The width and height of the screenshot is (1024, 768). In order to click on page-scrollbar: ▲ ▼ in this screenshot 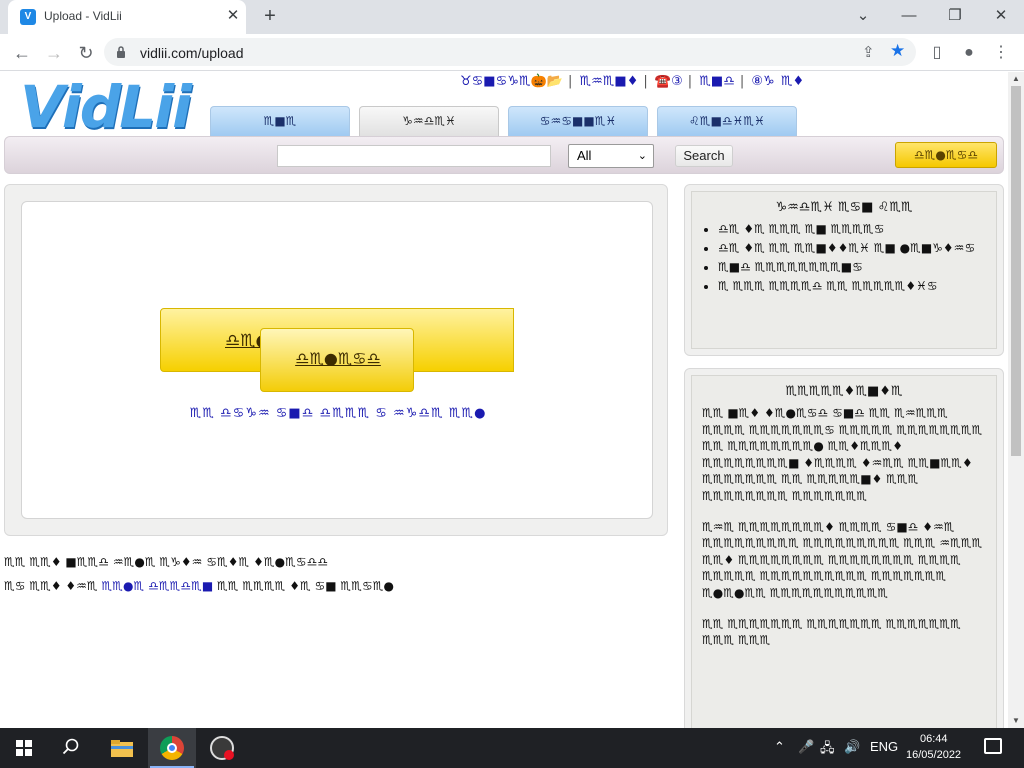, I will do `click(1016, 400)`.